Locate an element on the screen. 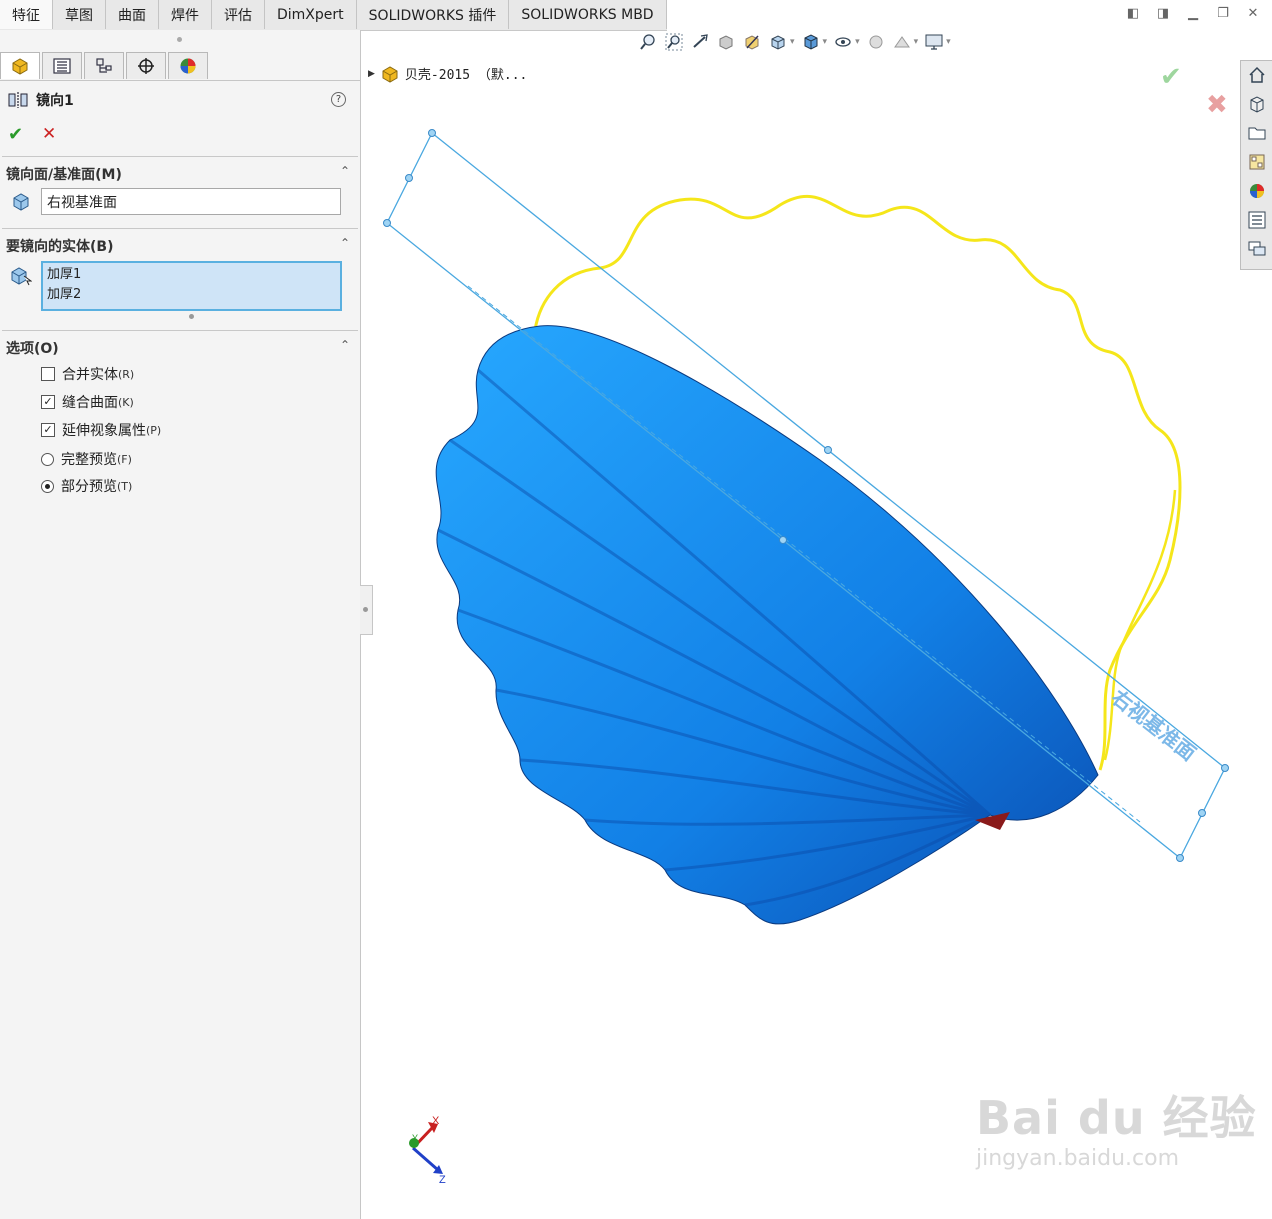  feature-manager-icon is located at coordinates (20, 66).